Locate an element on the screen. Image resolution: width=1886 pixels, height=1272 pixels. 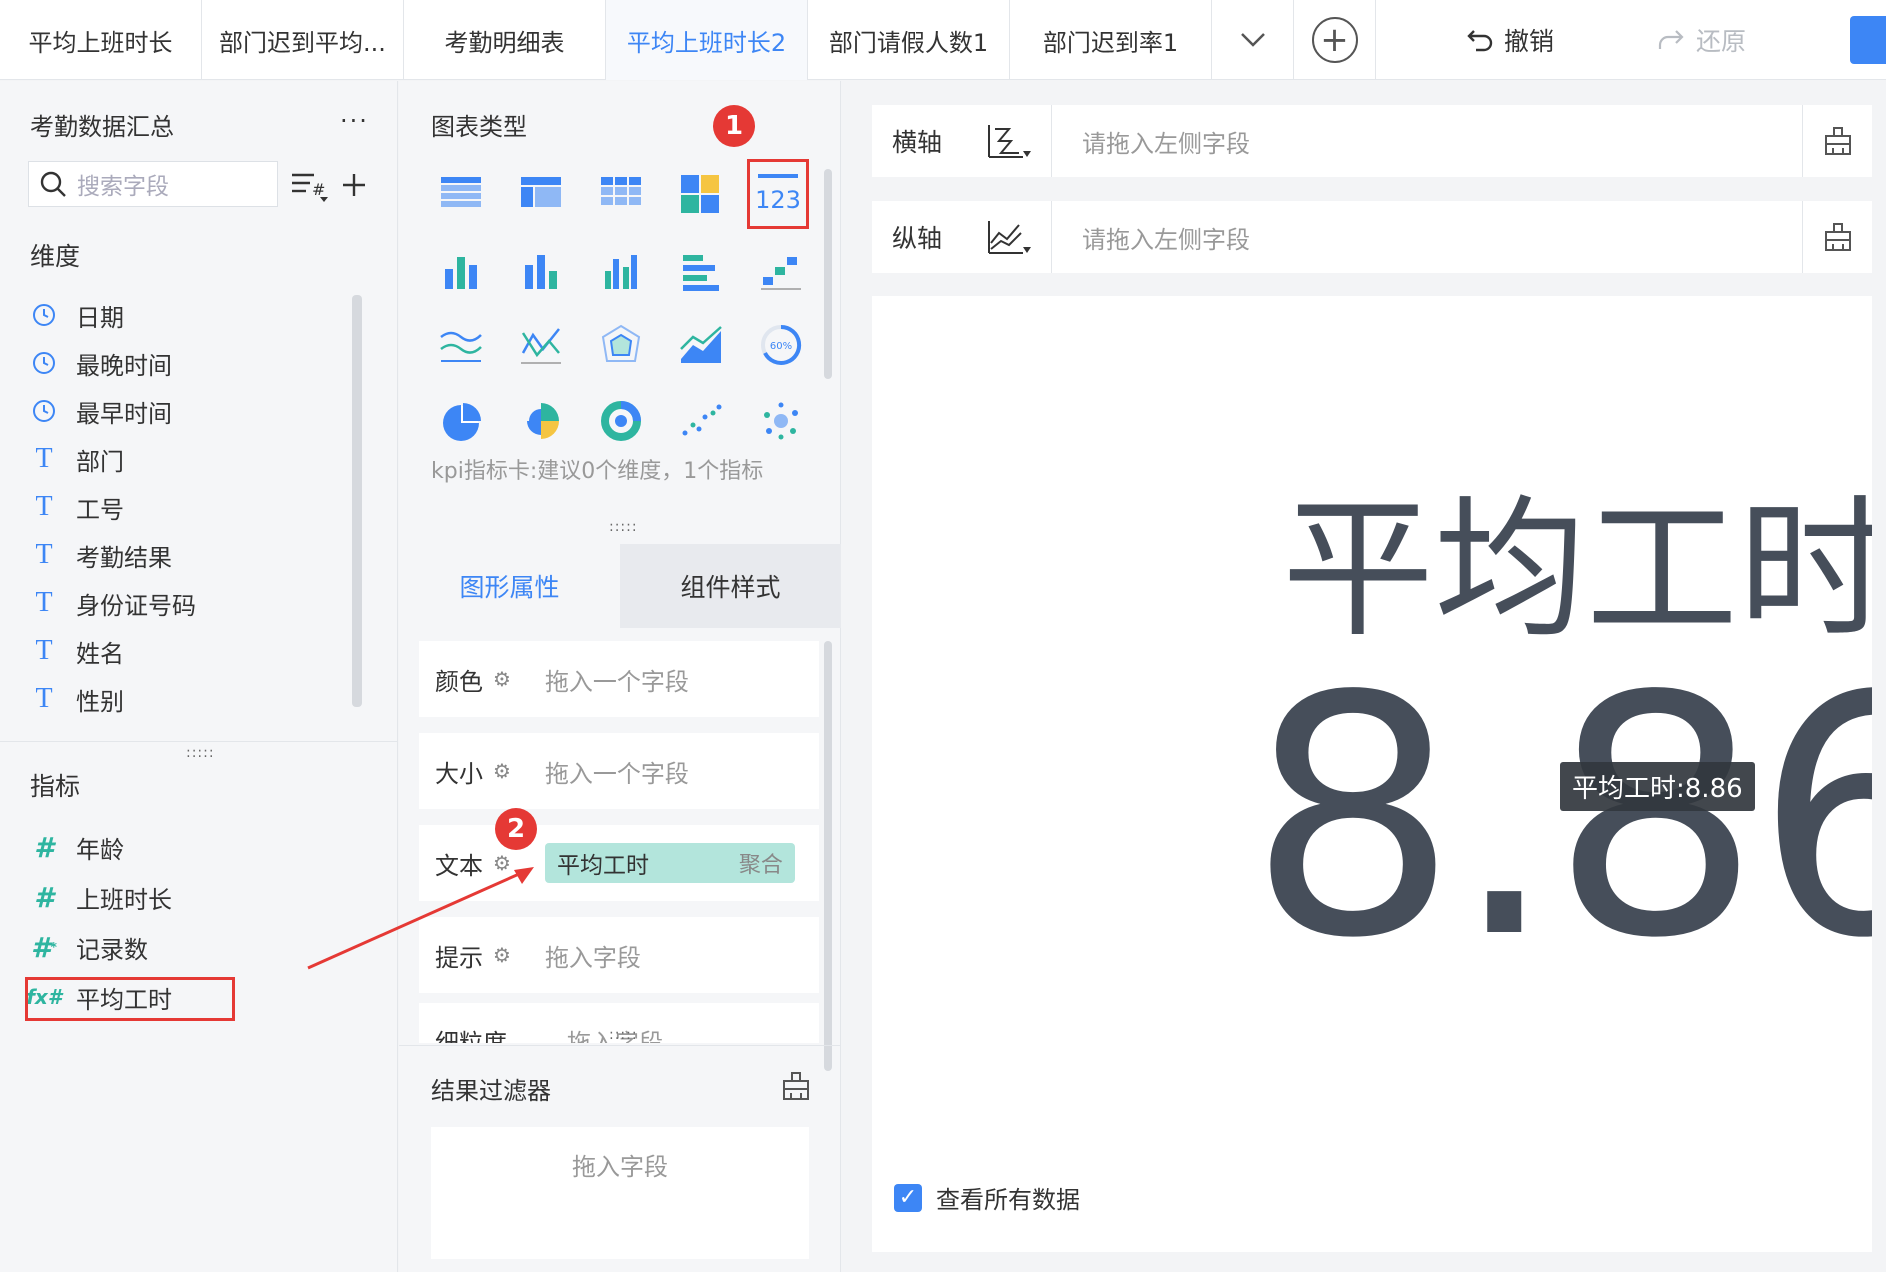
cross-table-icon is located at coordinates (621, 193).